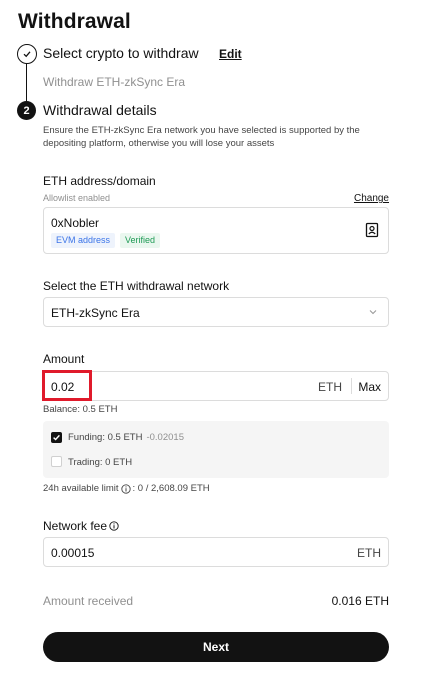  I want to click on amount-received-label: Amount received, so click(88, 601).